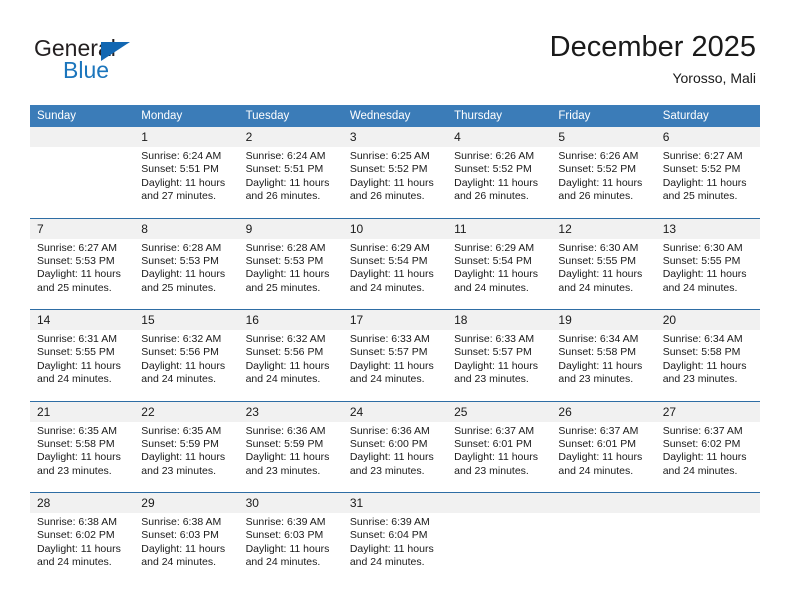 The width and height of the screenshot is (792, 612). Describe the element at coordinates (77, 247) in the screenshot. I see `sunrise-text: Sunrise: 6:27 AM` at that location.